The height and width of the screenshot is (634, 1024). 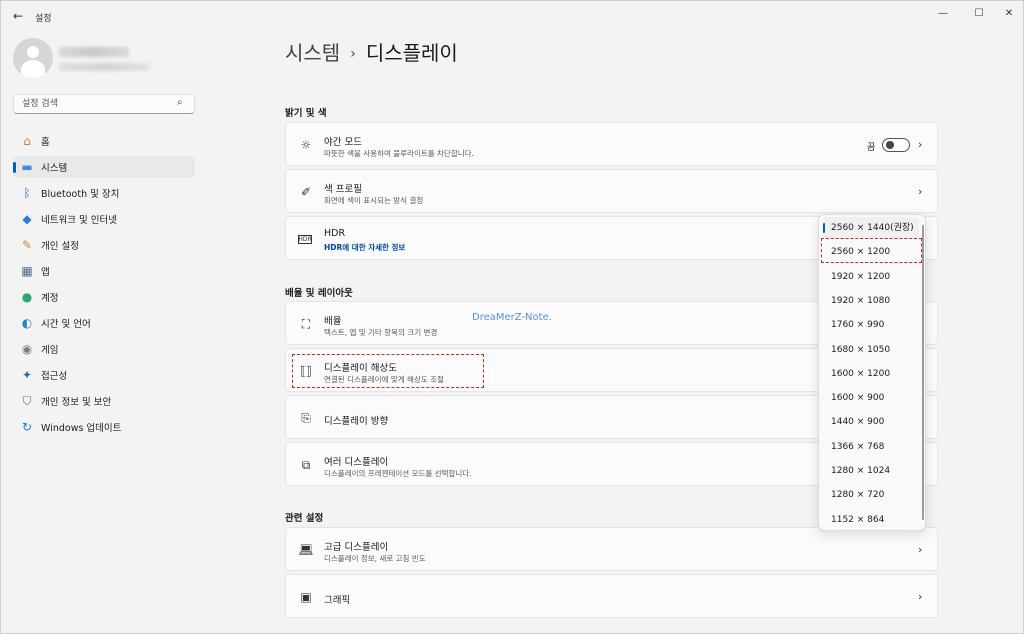 What do you see at coordinates (861, 373) in the screenshot?
I see `resolution-option-label: 1600 × 1200` at bounding box center [861, 373].